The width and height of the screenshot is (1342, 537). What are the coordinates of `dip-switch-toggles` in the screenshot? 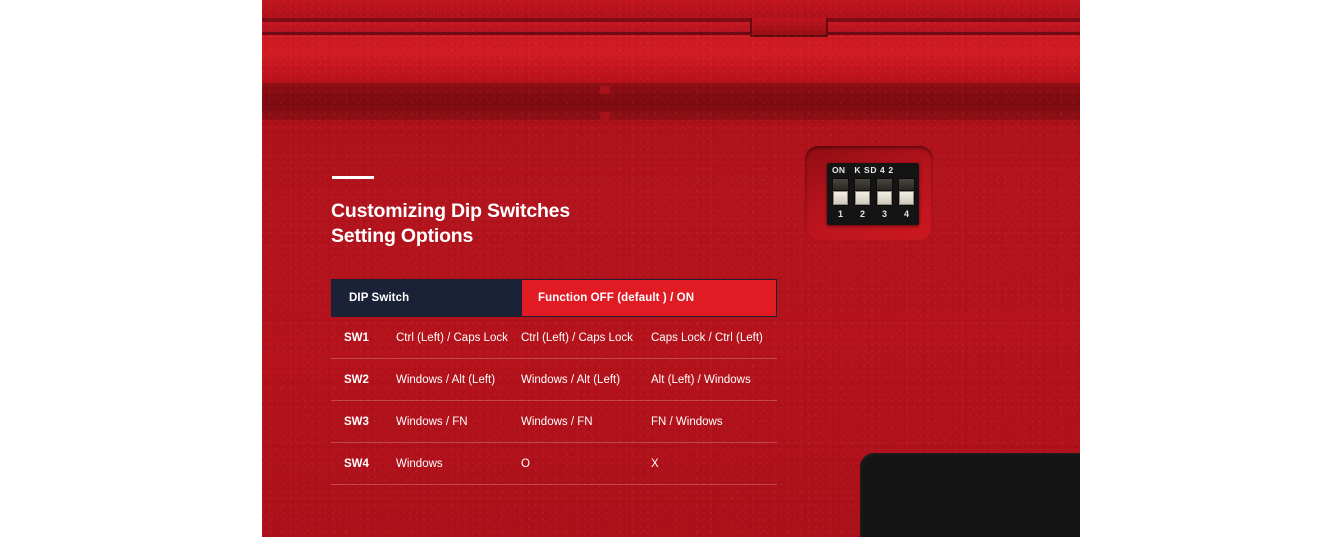 It's located at (873, 192).